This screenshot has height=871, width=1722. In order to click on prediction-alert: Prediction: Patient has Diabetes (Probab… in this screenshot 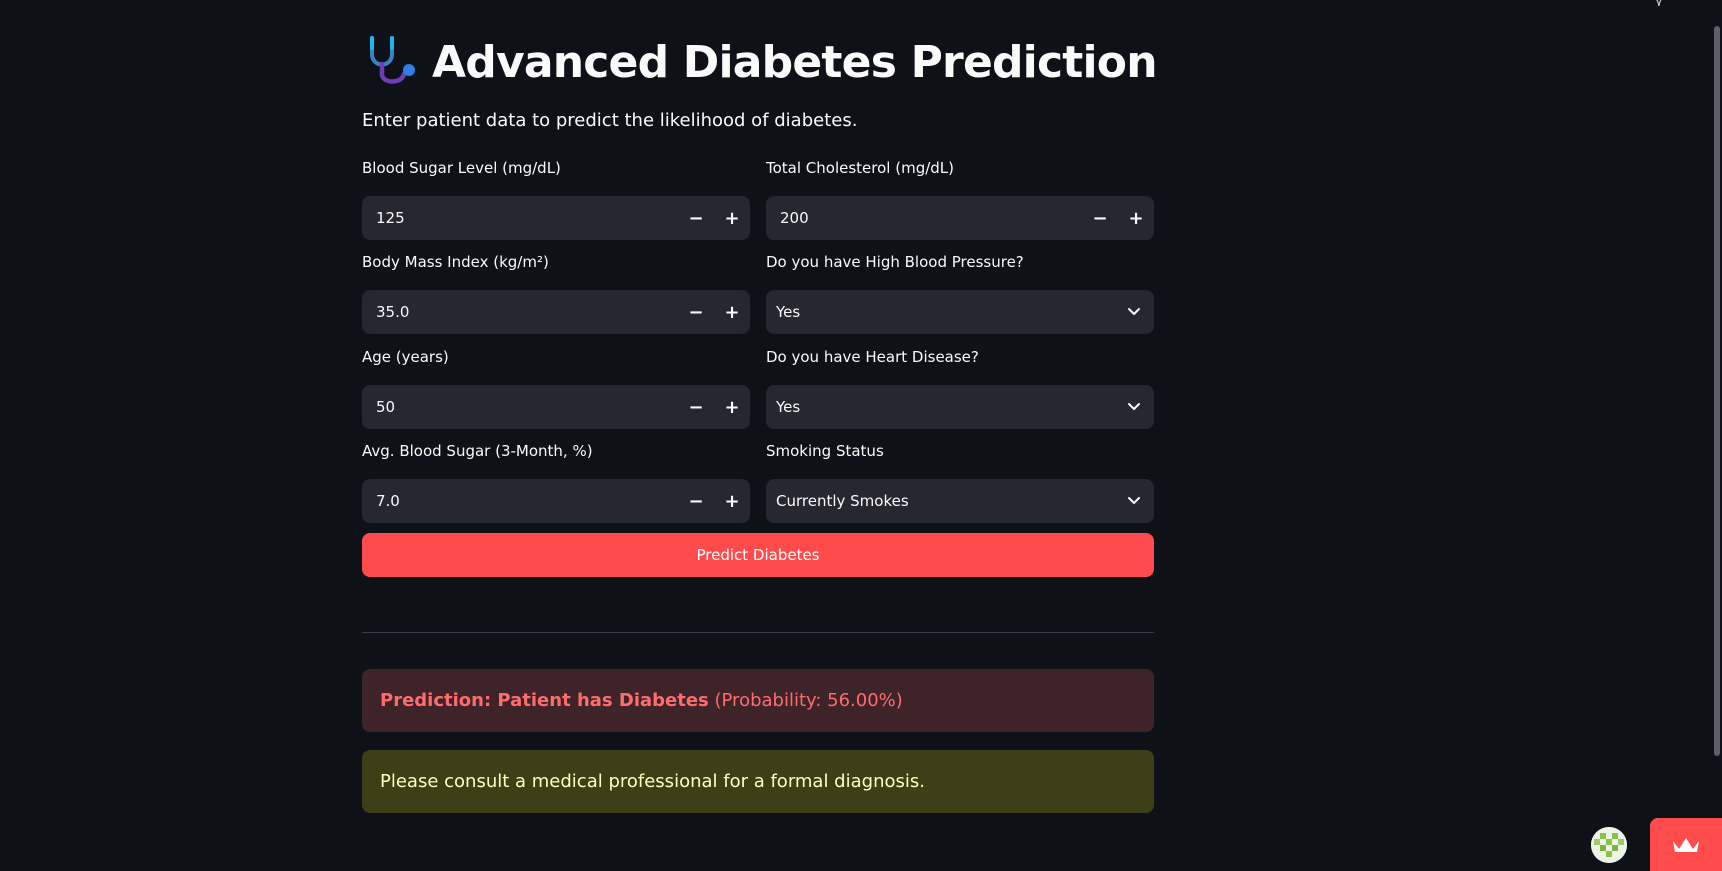, I will do `click(758, 700)`.